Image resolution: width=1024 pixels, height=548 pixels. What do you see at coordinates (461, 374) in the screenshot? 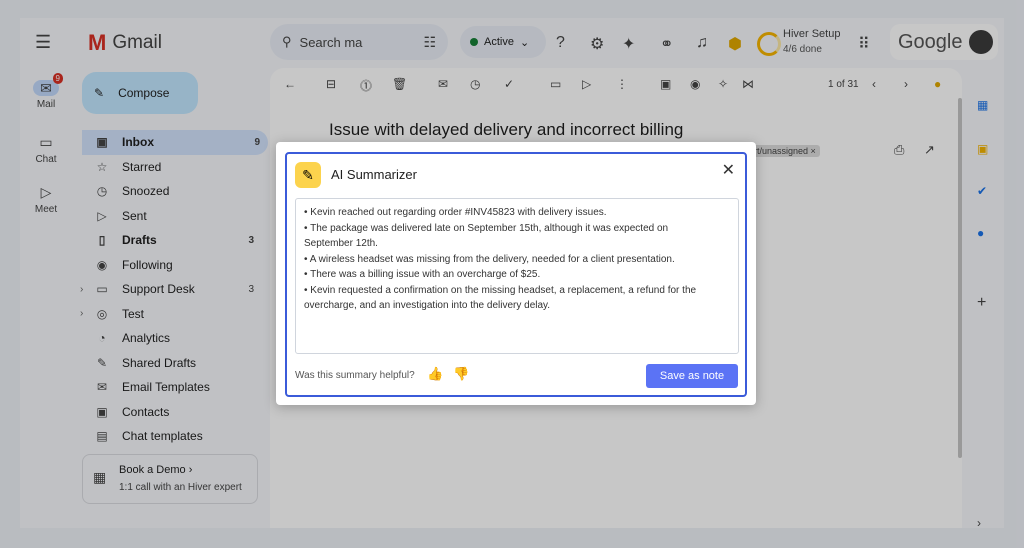
I see `thumbs-down-icon: 👎` at bounding box center [461, 374].